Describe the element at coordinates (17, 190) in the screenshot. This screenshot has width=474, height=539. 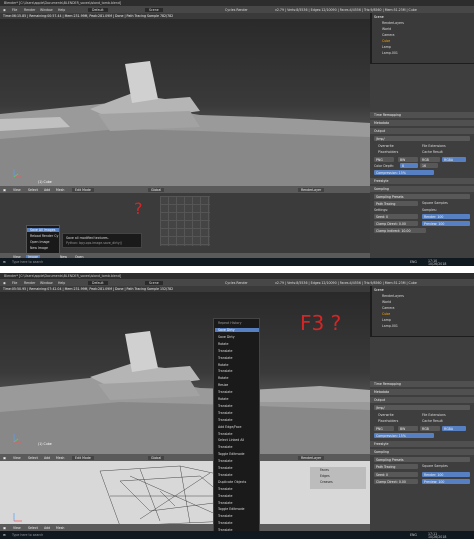
I see `vp-menu-view: View` at that location.